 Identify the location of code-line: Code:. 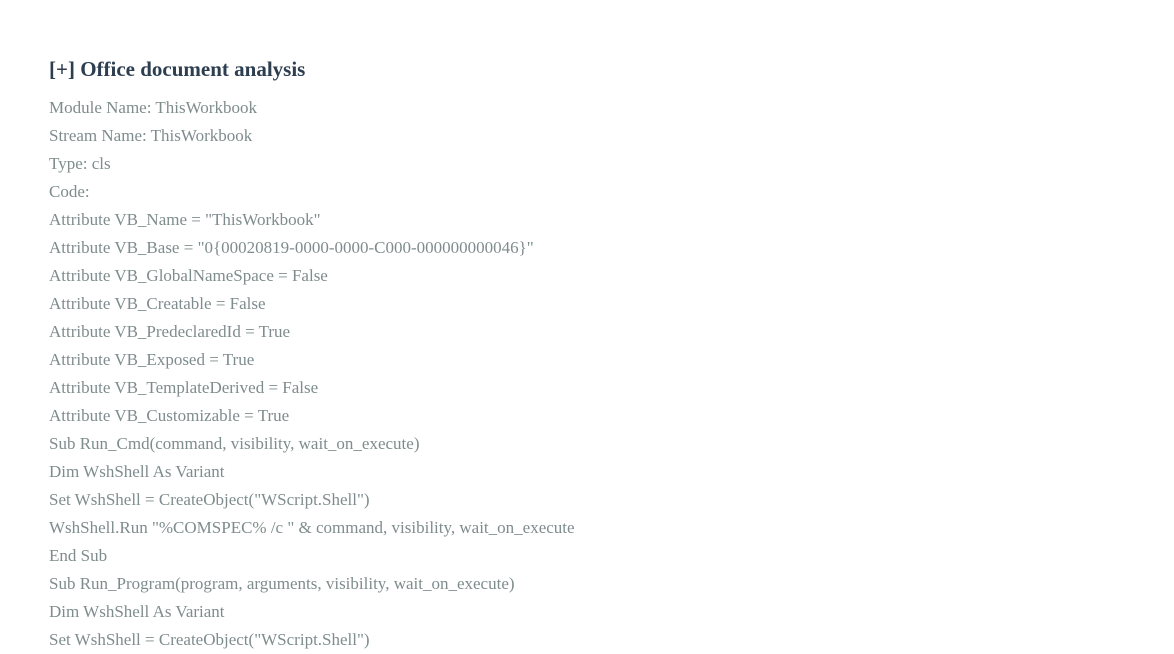
(69, 191).